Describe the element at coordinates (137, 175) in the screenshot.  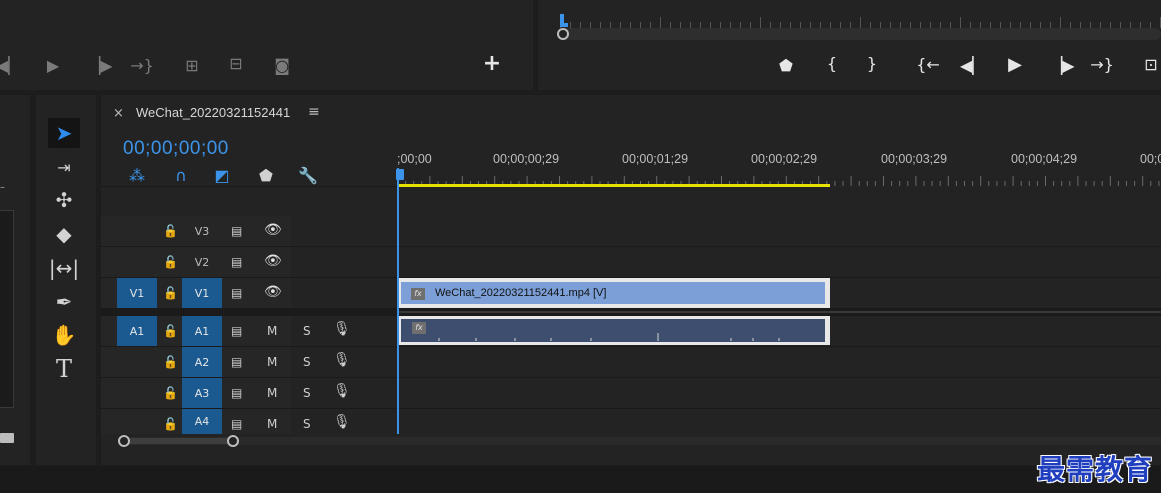
I see `nest-icon: ⁂` at that location.